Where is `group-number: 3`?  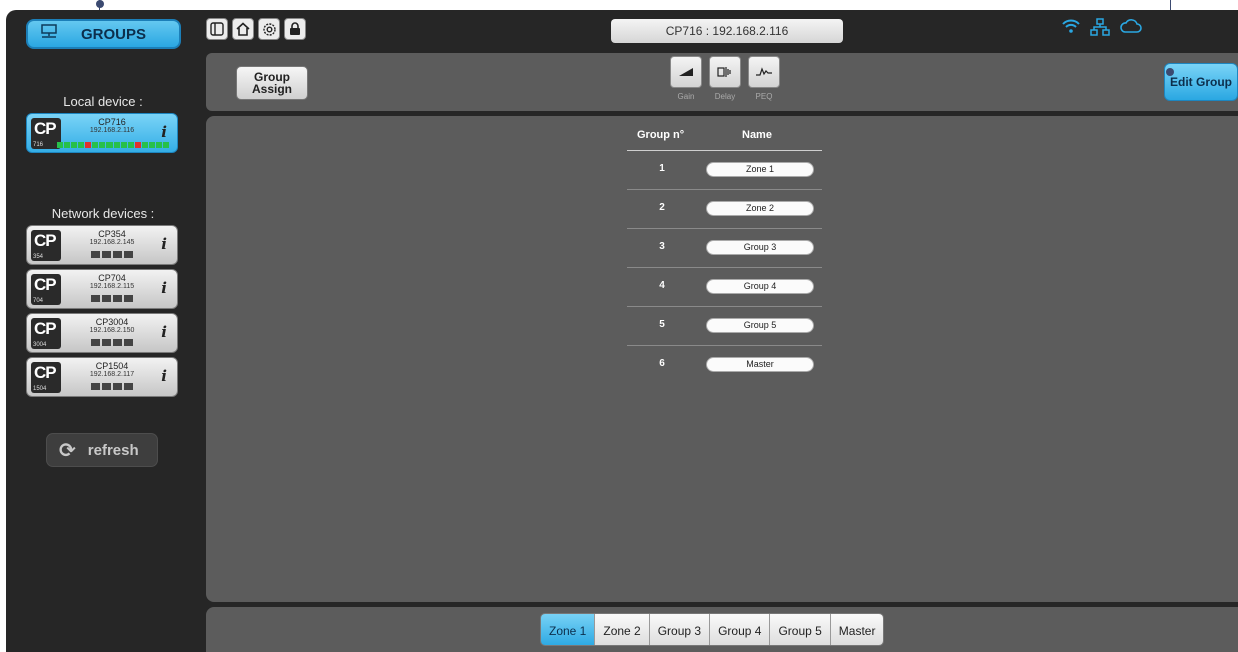
group-number: 3 is located at coordinates (662, 246).